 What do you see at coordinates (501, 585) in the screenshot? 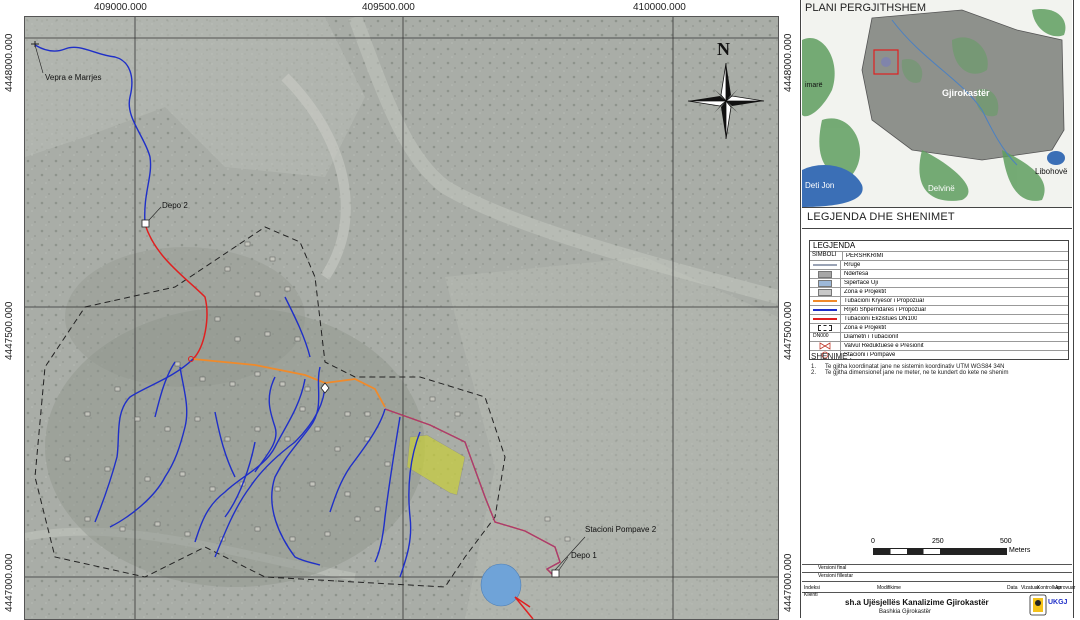
I see `water-body` at bounding box center [501, 585].